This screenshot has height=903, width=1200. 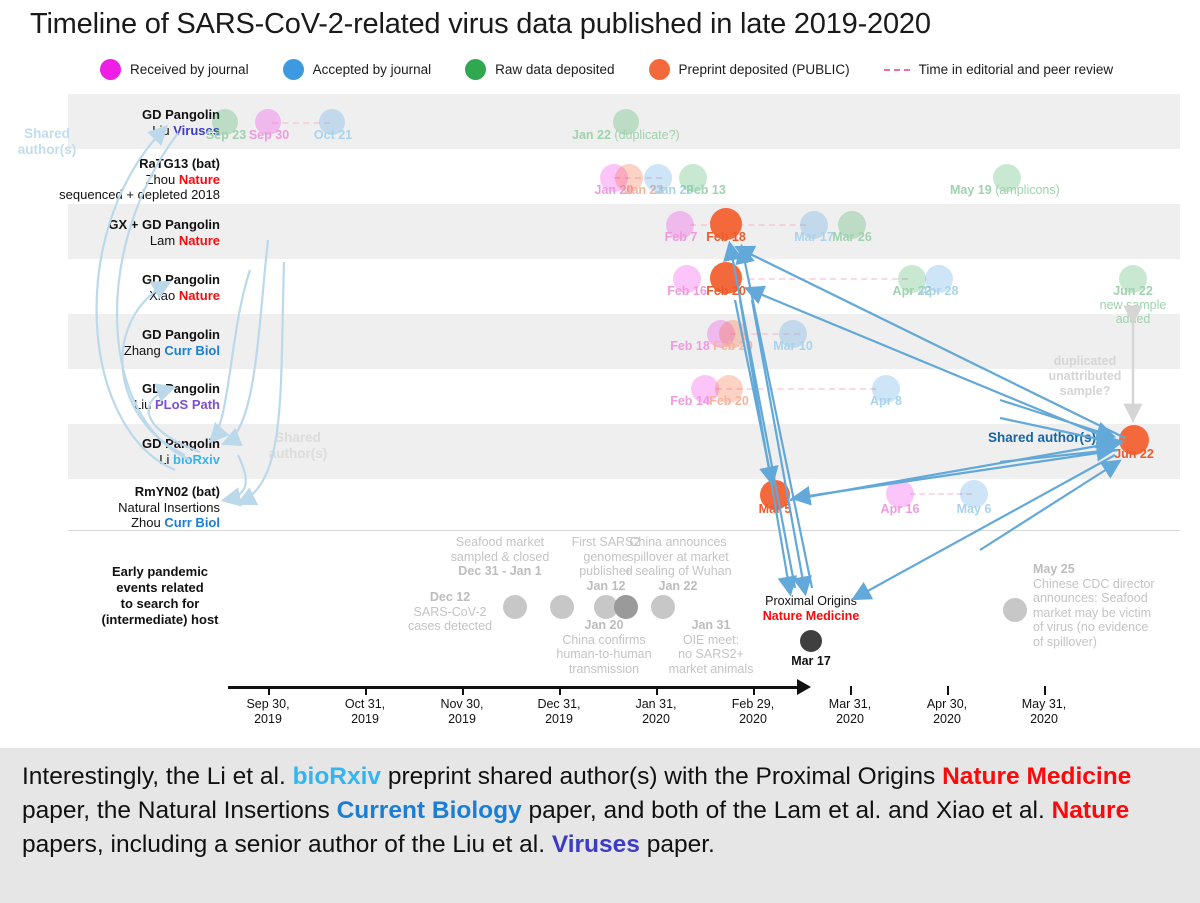 What do you see at coordinates (1085, 391) in the screenshot?
I see `dup-line3: sample?` at bounding box center [1085, 391].